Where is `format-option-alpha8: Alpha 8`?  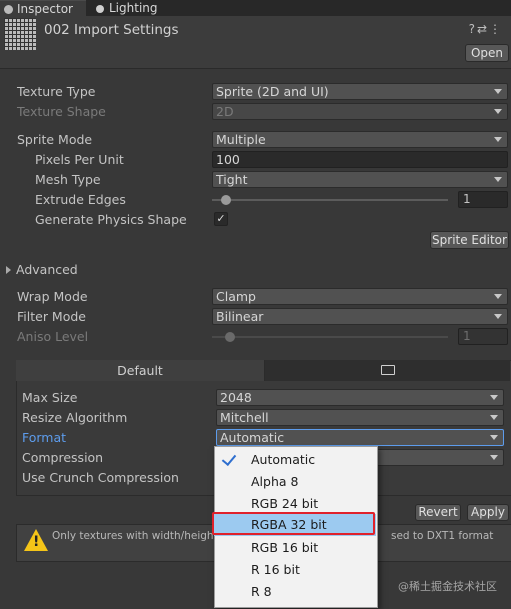
format-option-alpha8: Alpha 8 is located at coordinates (295, 482).